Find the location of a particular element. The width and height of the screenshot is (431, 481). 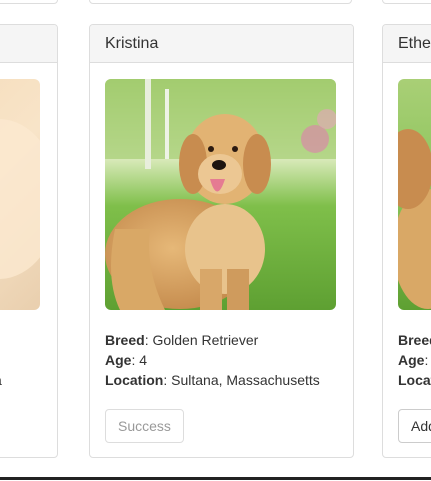

dog-details: Breed: Age: Locat is located at coordinates (414, 360).